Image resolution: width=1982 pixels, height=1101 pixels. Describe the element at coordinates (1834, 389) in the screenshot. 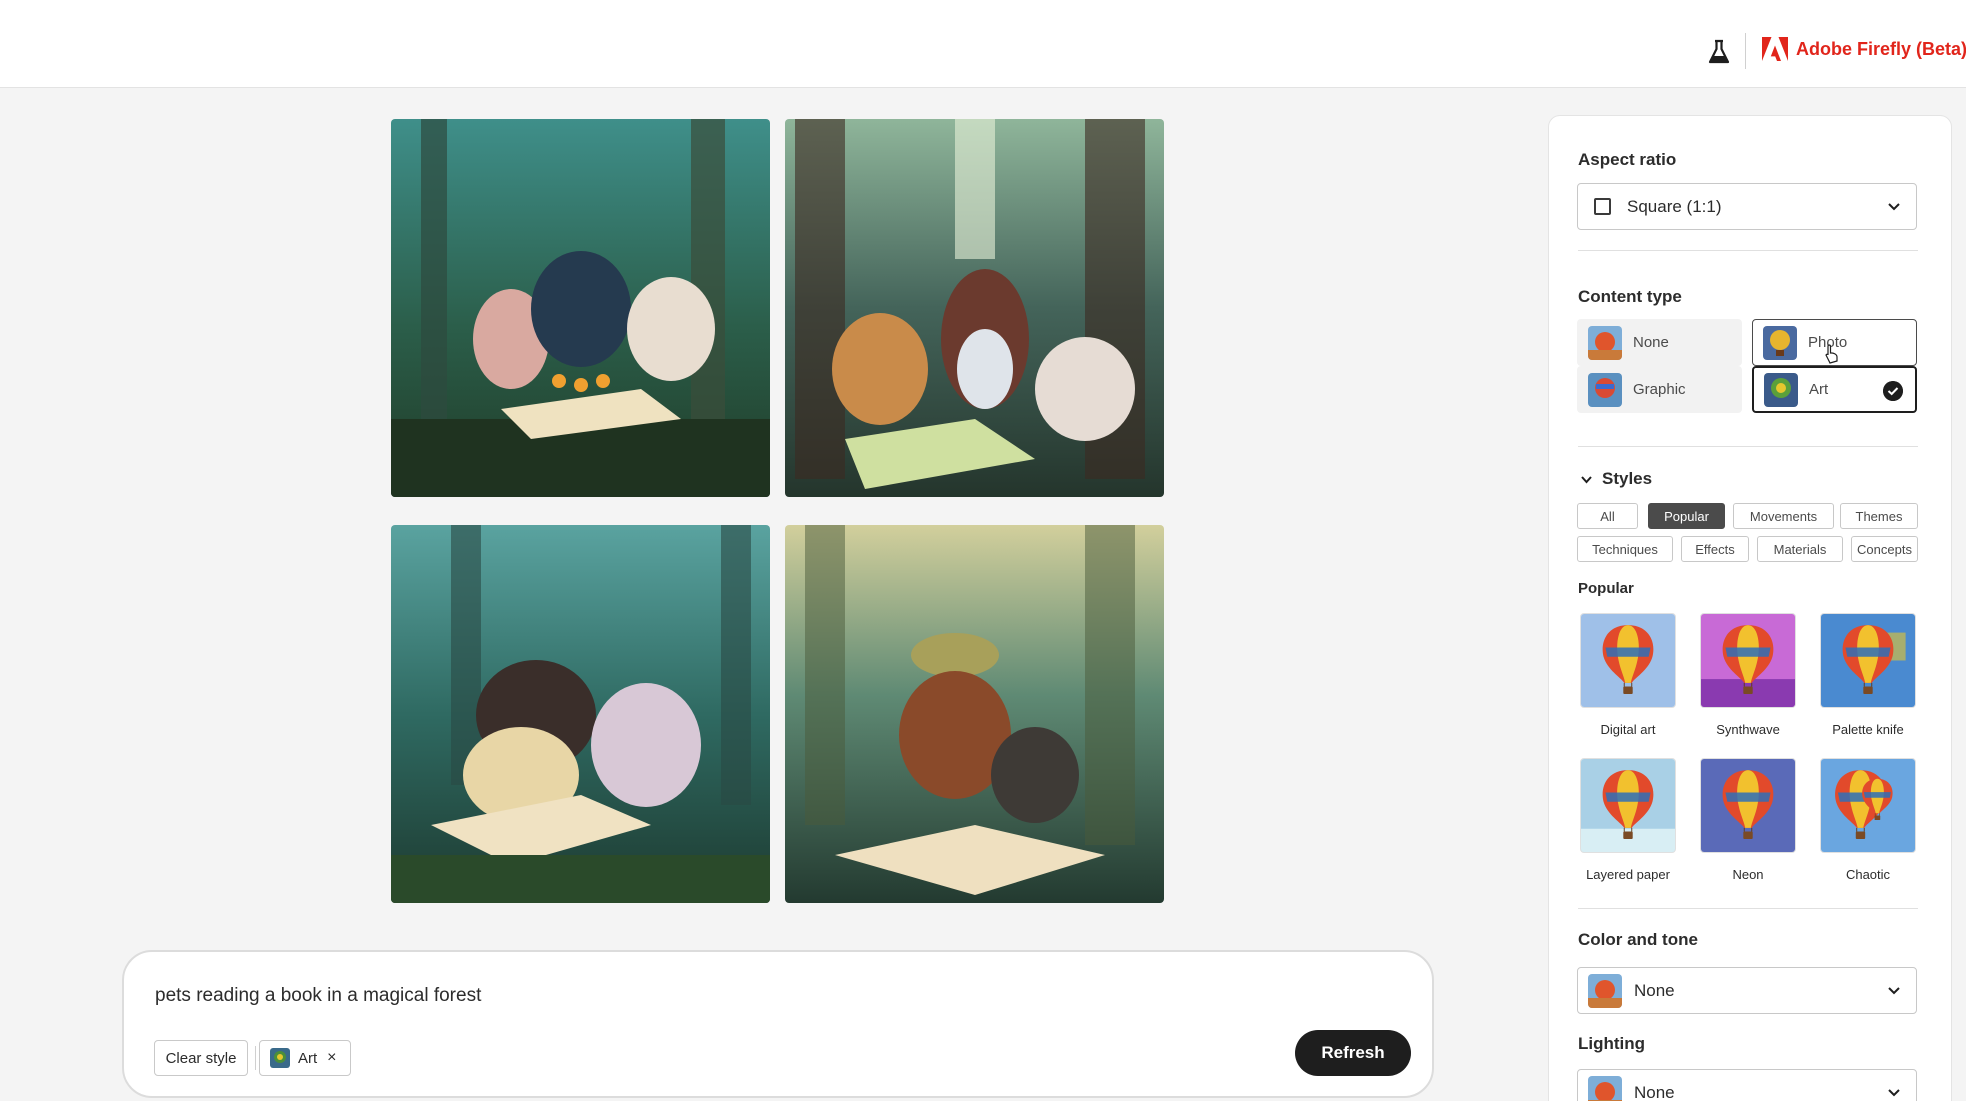

I see `content-type-art: Art` at that location.